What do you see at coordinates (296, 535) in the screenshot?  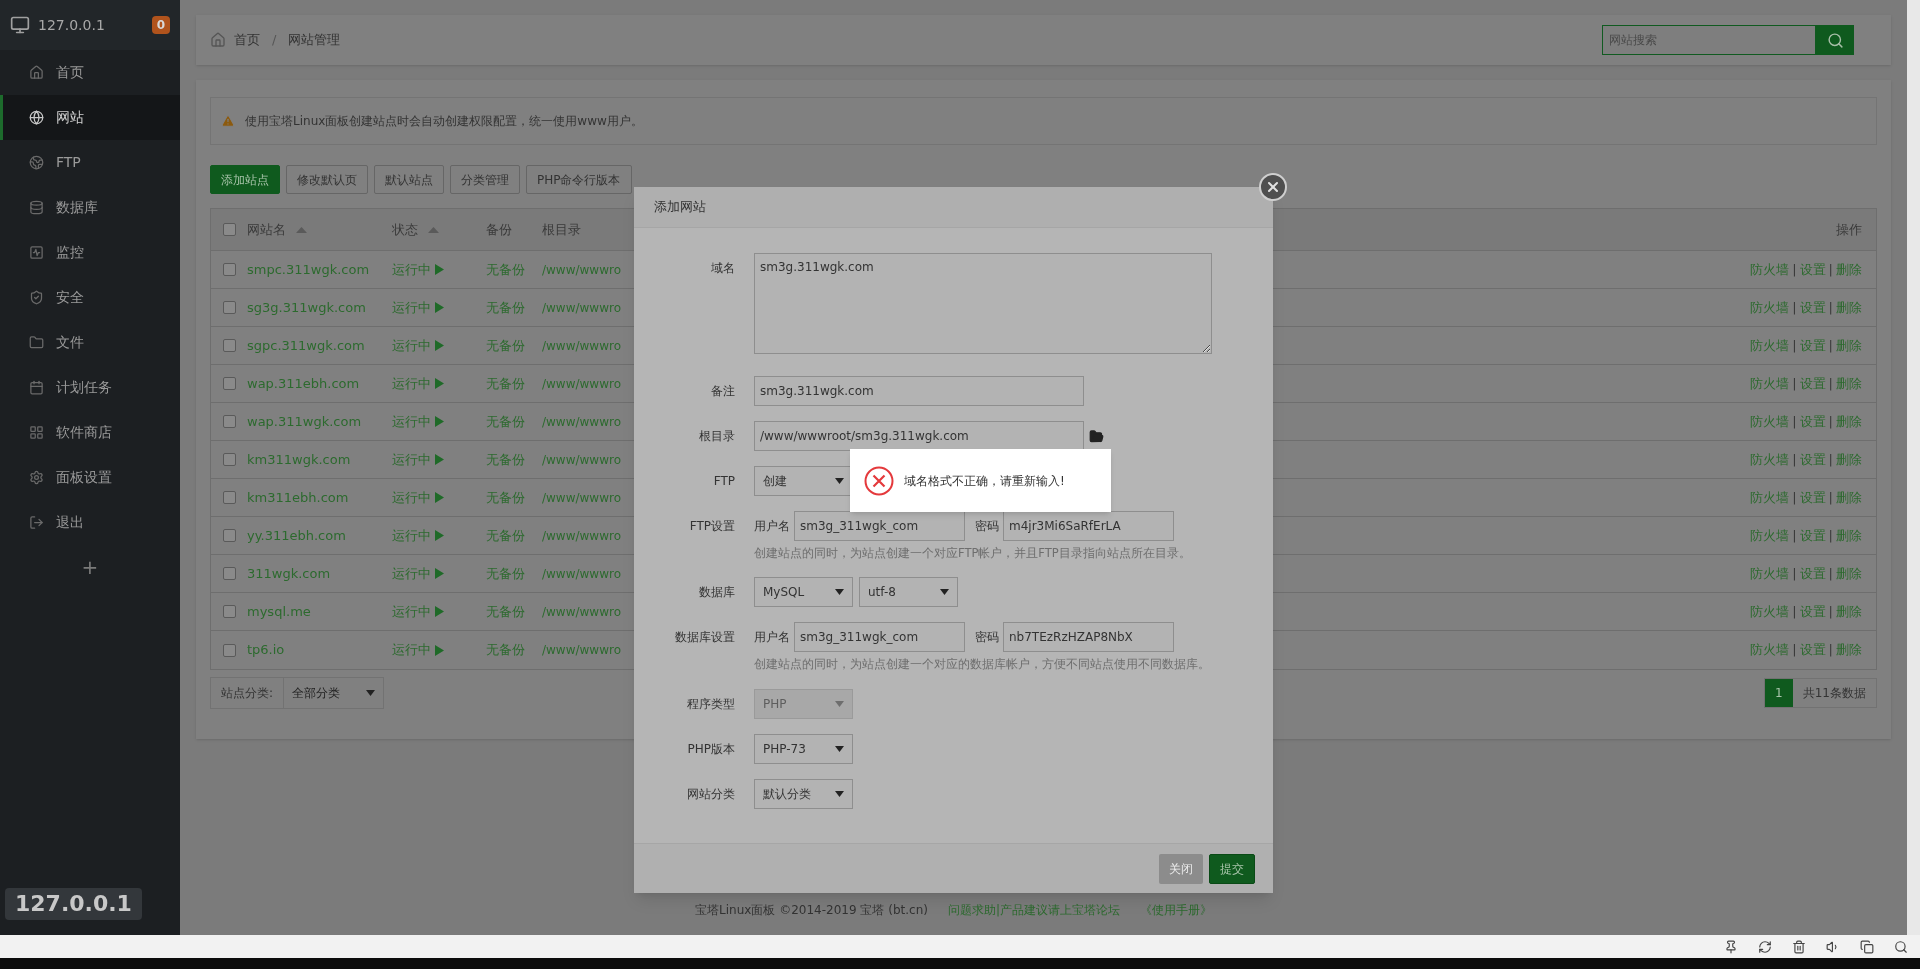 I see `site-name-link: yy.311ebh.com` at bounding box center [296, 535].